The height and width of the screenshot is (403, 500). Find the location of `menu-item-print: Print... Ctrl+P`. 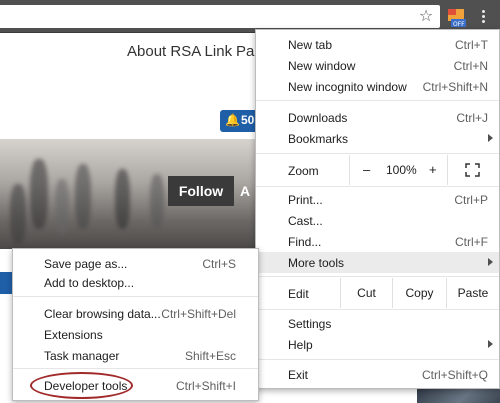

menu-item-print: Print... Ctrl+P is located at coordinates (377, 199).